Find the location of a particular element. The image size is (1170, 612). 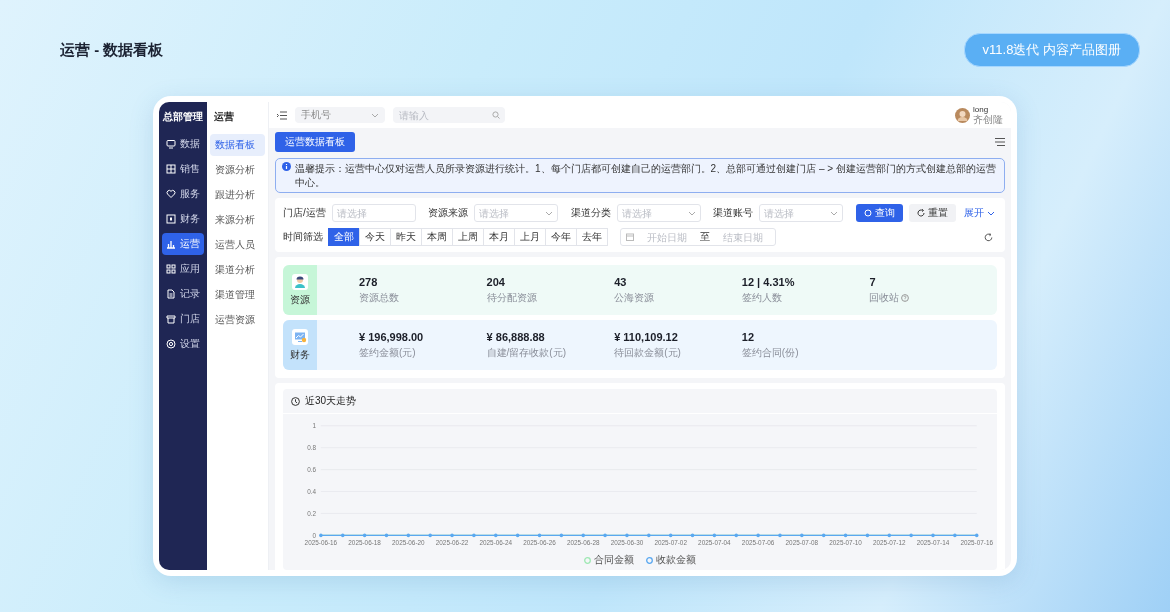

stat-value: ¥ 86,888.88 is located at coordinates (516, 336).